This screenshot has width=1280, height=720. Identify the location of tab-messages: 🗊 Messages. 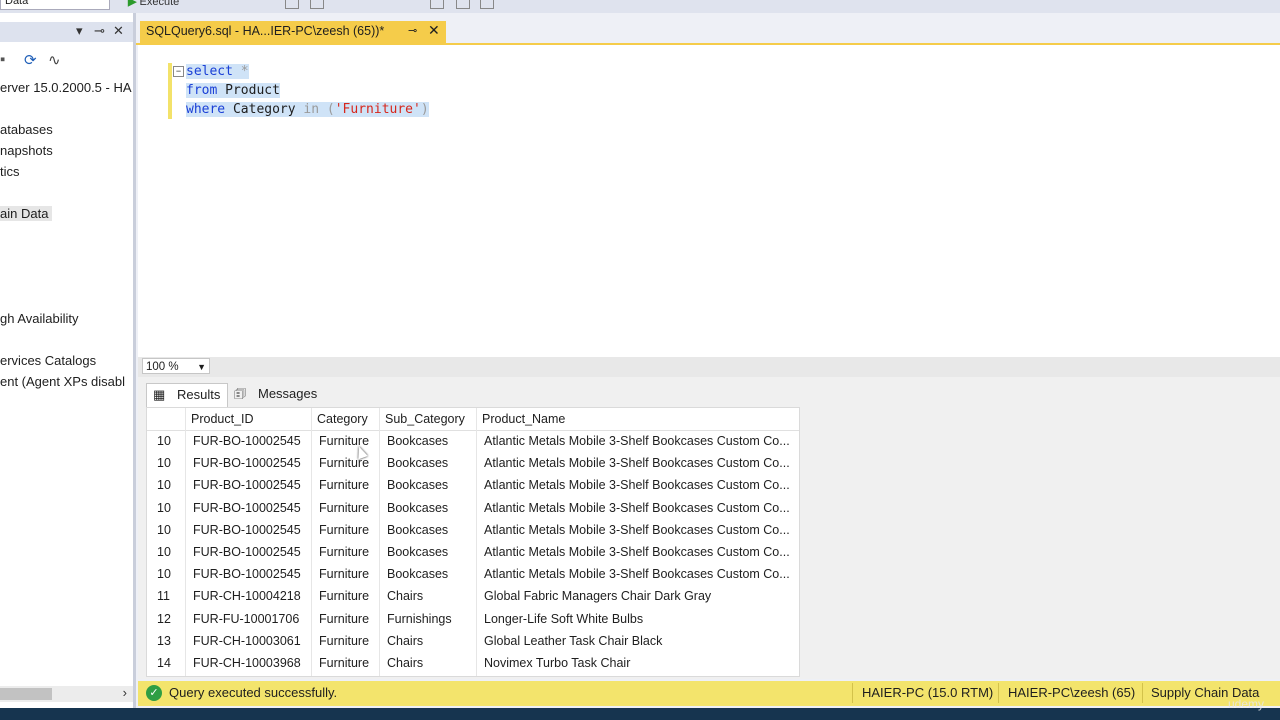
(274, 395).